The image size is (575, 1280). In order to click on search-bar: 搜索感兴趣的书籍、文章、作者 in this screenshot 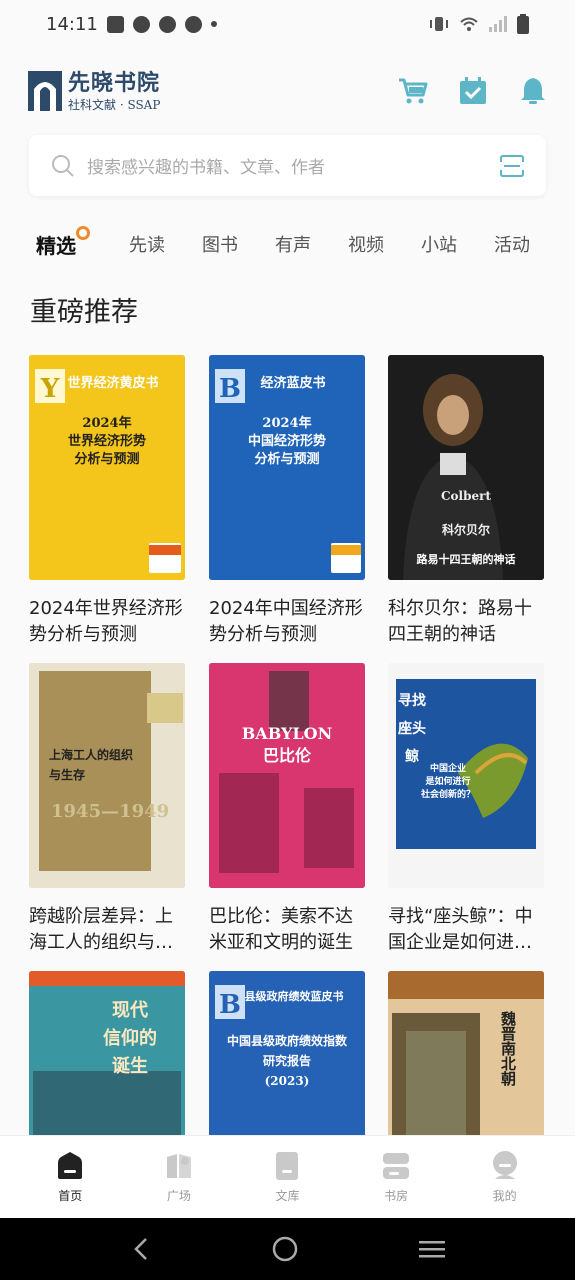, I will do `click(287, 165)`.